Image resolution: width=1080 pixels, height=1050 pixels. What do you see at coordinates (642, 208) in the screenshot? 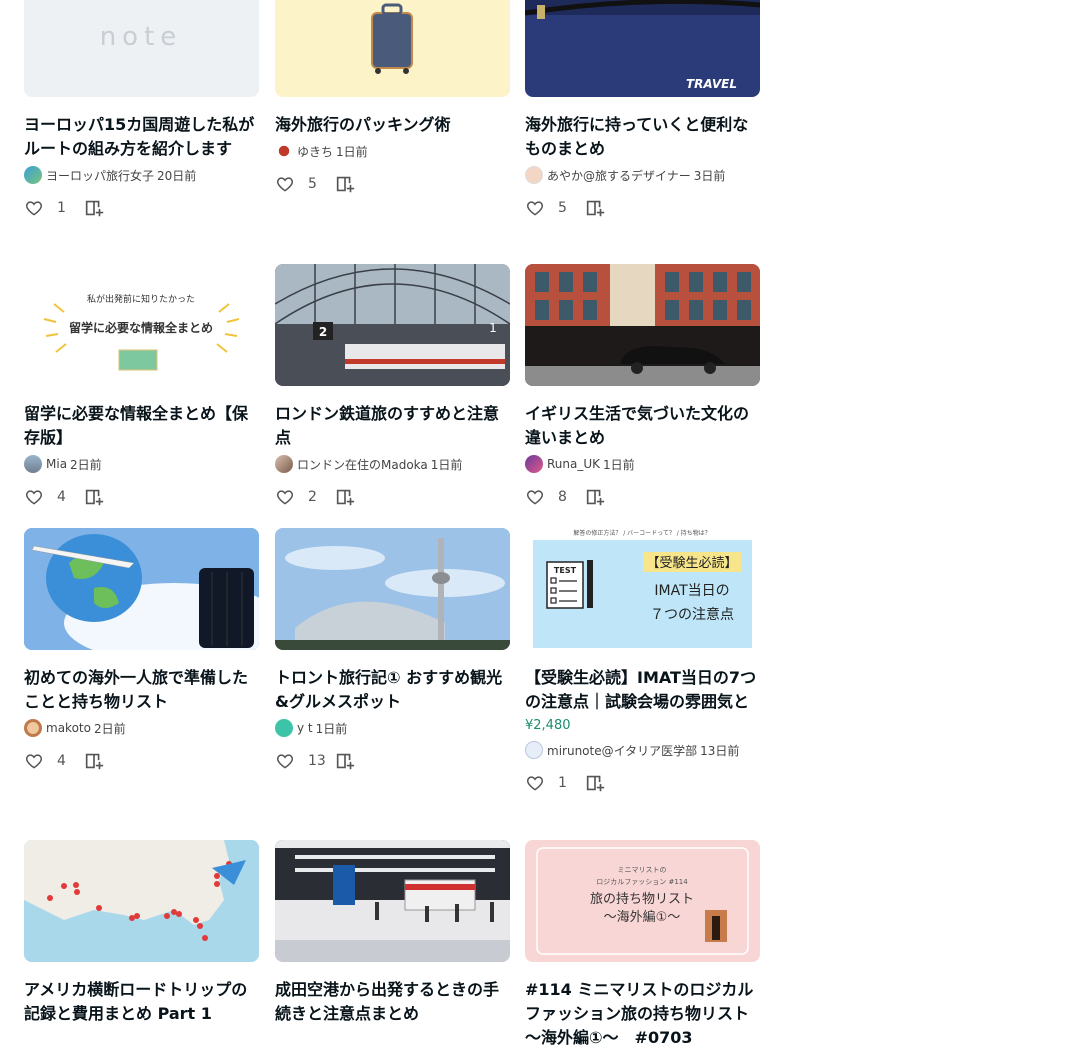
I see `card-actions: 5` at bounding box center [642, 208].